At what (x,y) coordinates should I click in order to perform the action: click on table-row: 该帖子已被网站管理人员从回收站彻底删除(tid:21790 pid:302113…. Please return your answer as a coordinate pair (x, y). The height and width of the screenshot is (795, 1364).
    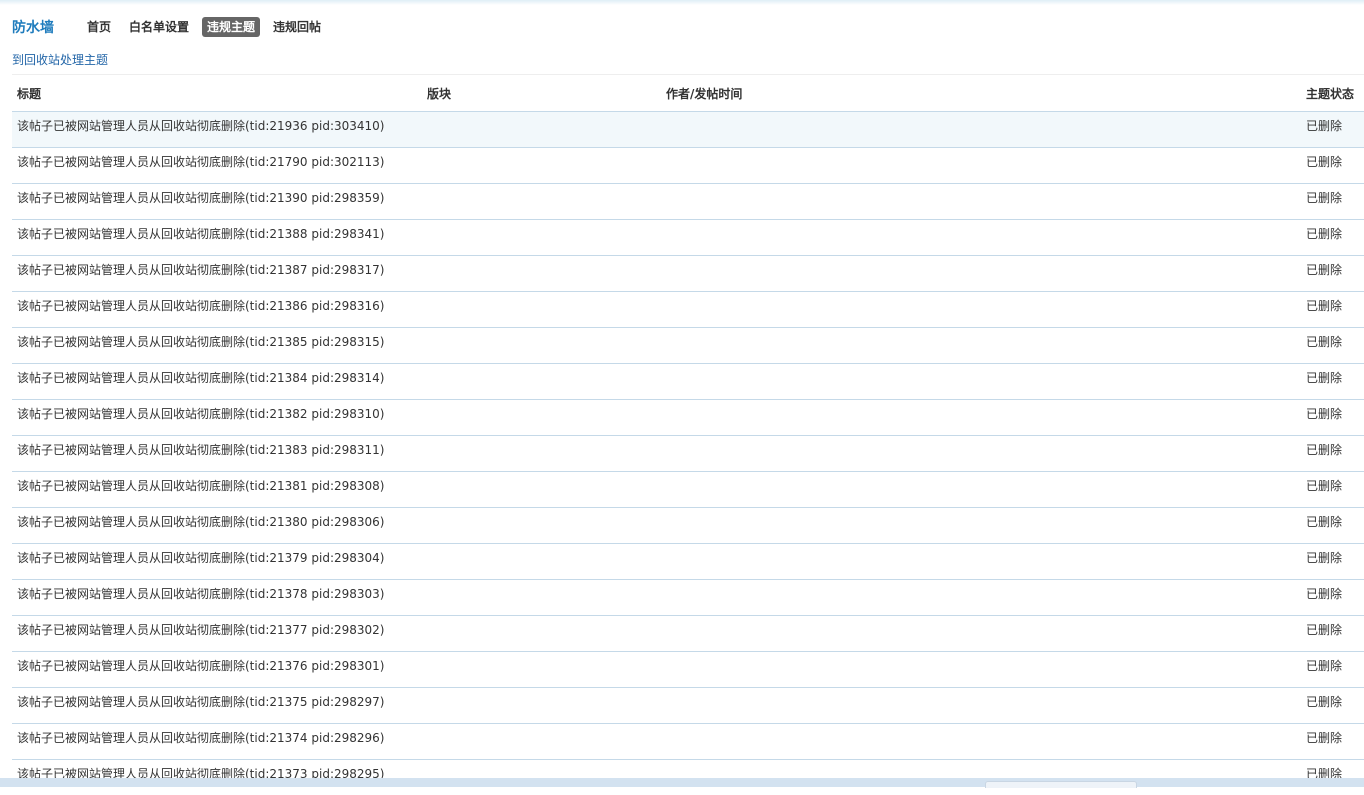
    Looking at the image, I should click on (688, 165).